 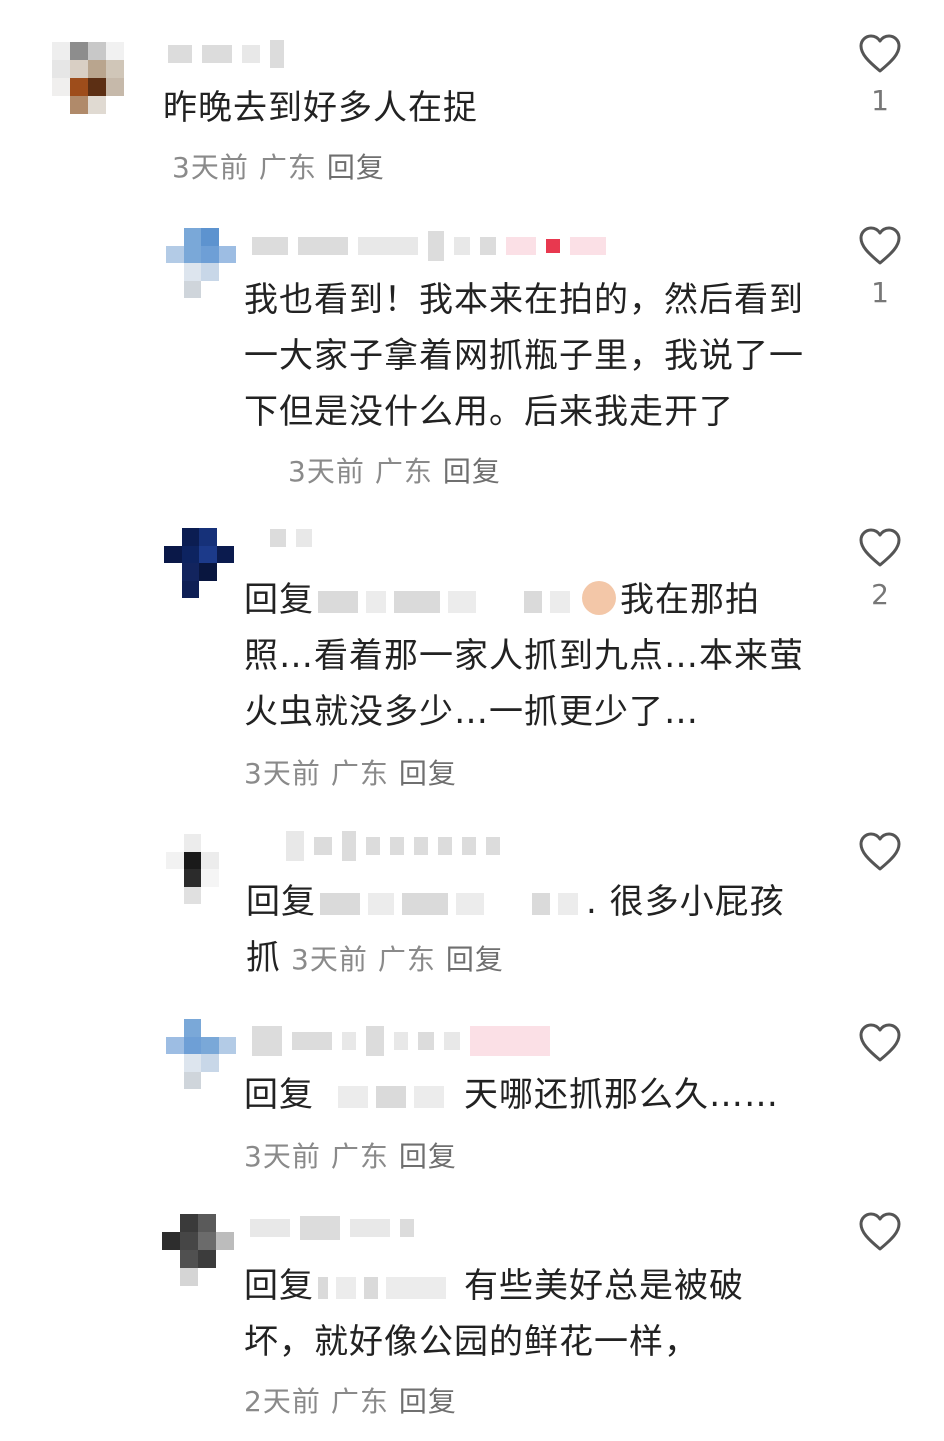 I want to click on reply-text-line1: . 很多小屁孩, so click(x=685, y=902).